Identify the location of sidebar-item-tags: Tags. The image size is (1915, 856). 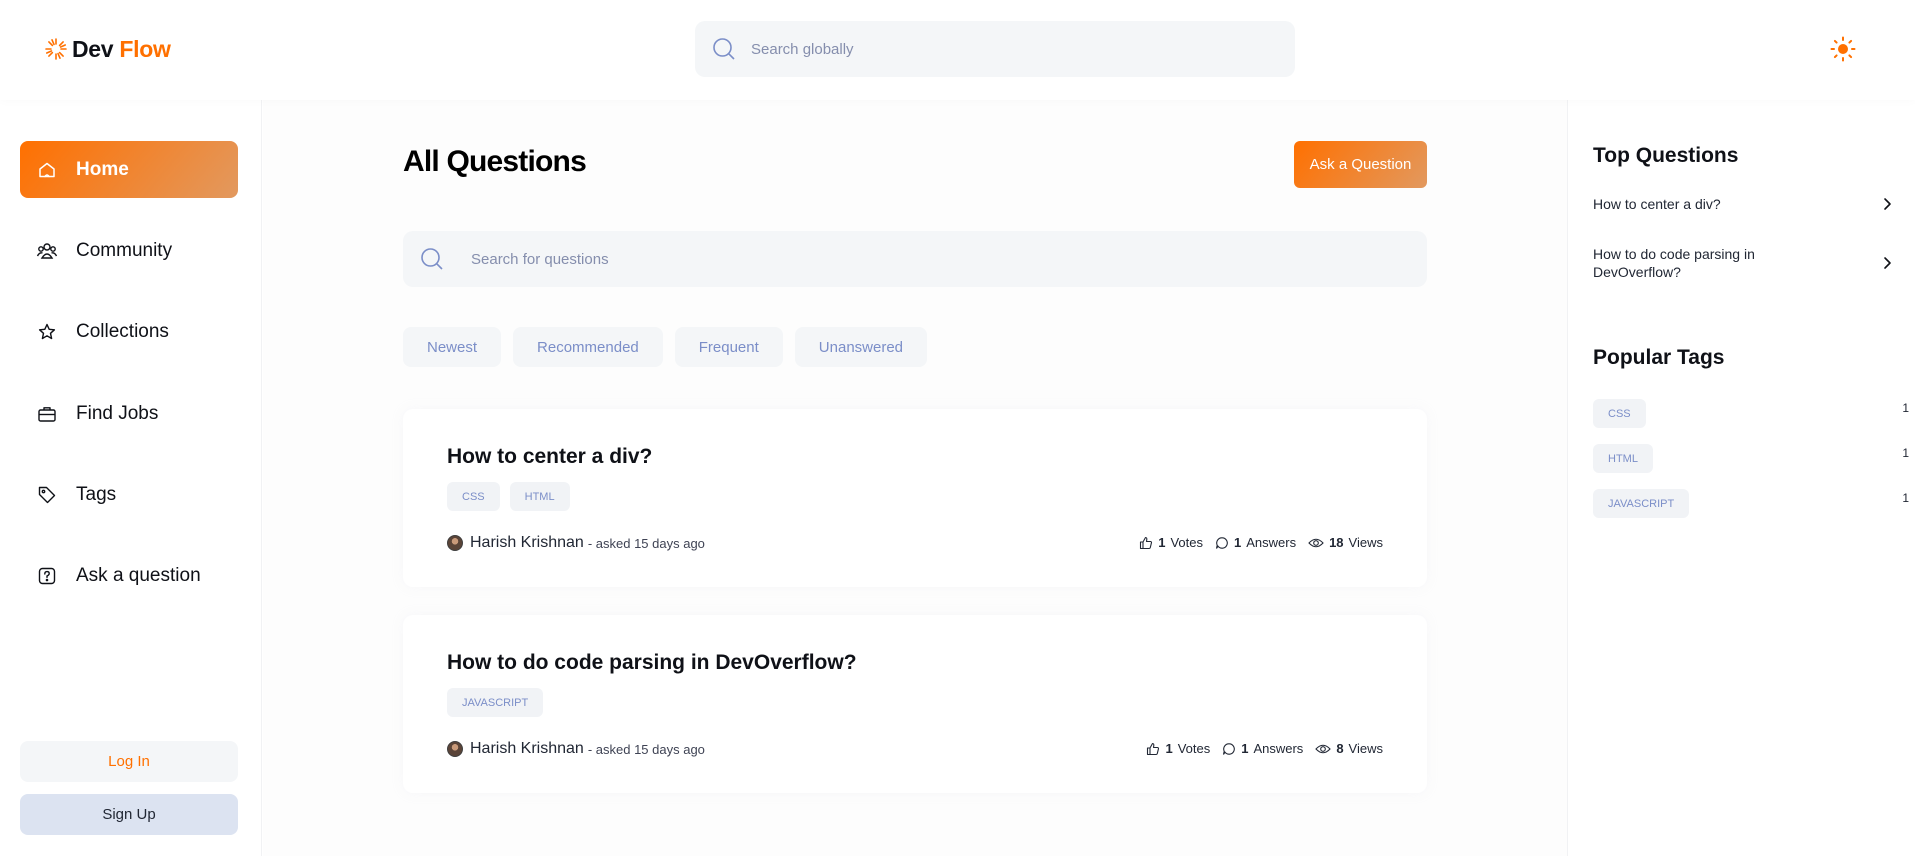
(129, 494).